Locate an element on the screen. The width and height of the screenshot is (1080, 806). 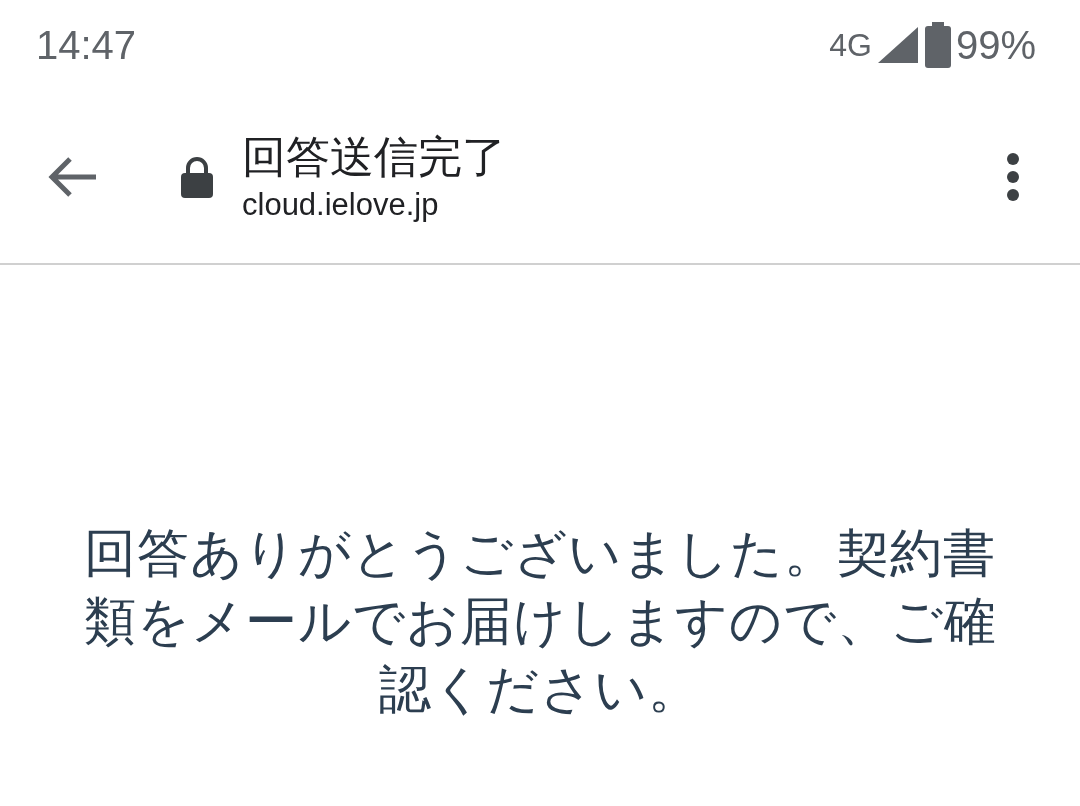
lock-icon is located at coordinates (197, 176).